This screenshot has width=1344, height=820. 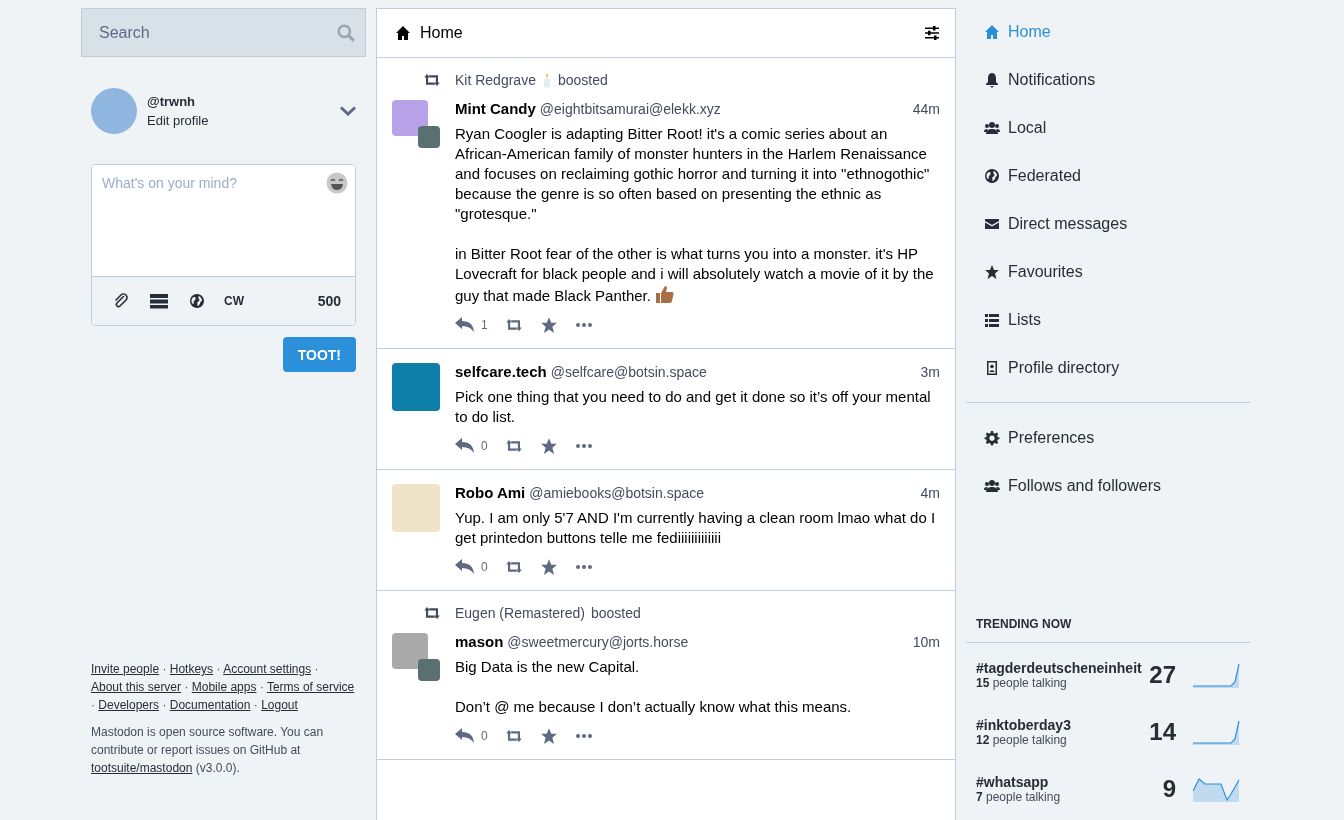 What do you see at coordinates (403, 33) in the screenshot?
I see `home-icon` at bounding box center [403, 33].